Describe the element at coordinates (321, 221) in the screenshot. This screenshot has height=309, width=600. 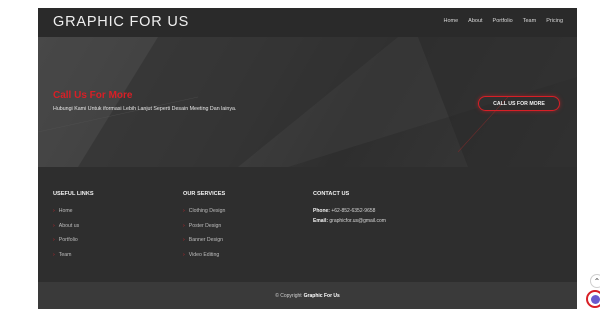
I see `email-label: Email:` at that location.